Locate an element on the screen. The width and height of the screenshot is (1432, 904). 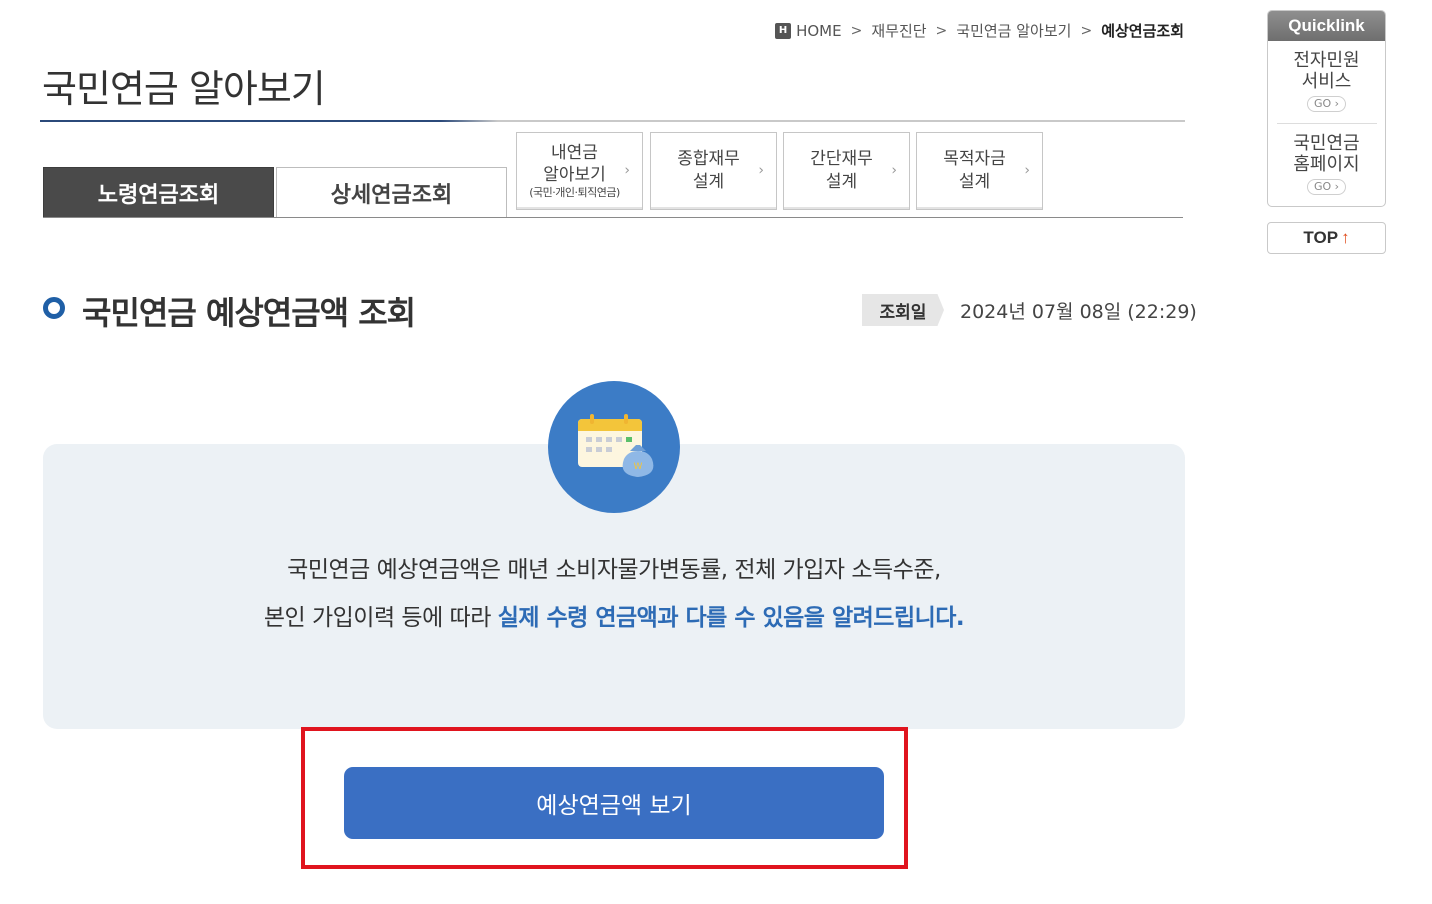
title-divider is located at coordinates (612, 121).